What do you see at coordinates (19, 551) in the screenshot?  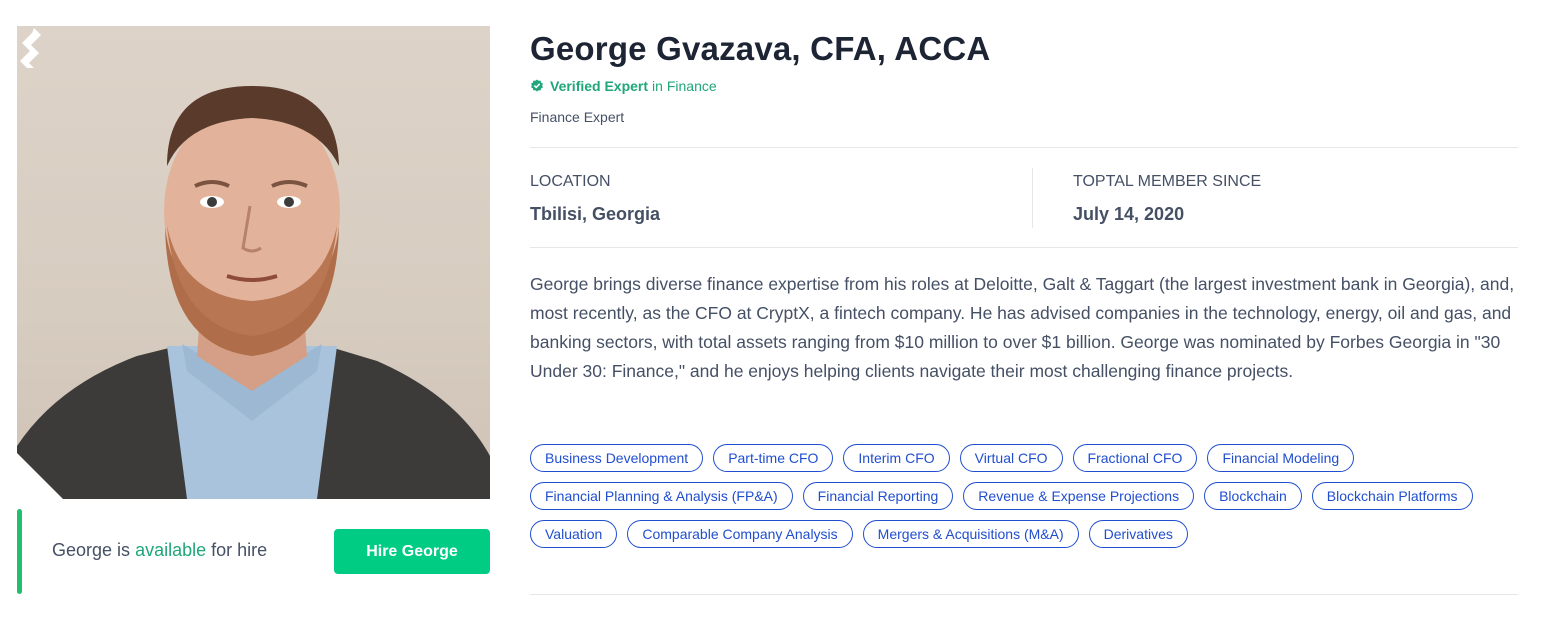 I see `availability-indicator-bar` at bounding box center [19, 551].